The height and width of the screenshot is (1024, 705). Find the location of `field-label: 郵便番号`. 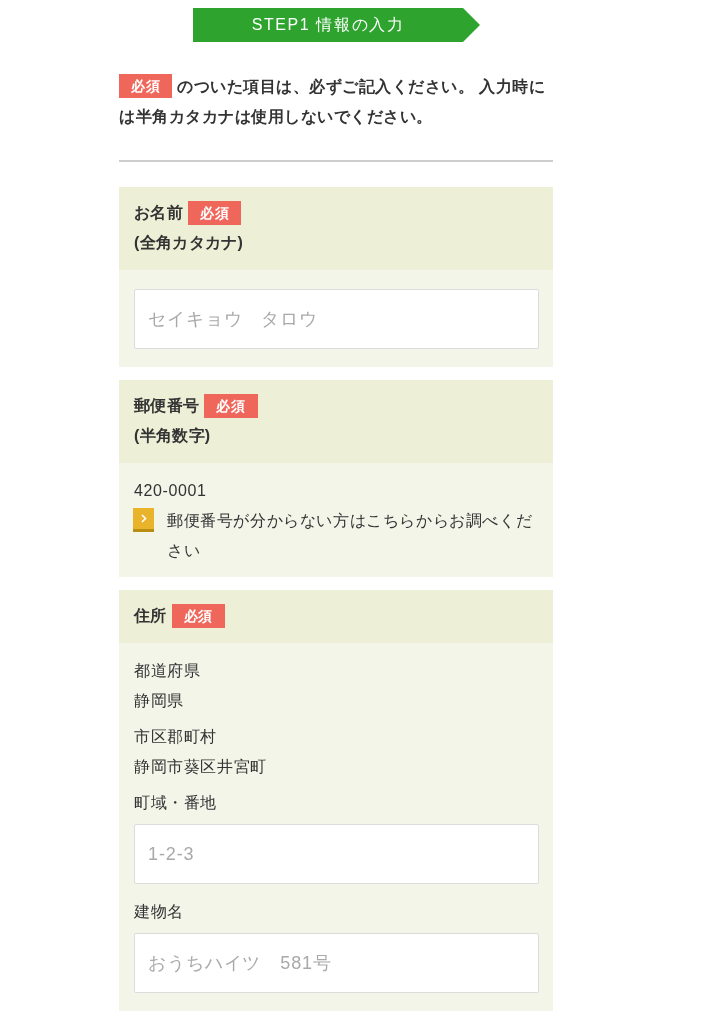

field-label: 郵便番号 is located at coordinates (167, 406).